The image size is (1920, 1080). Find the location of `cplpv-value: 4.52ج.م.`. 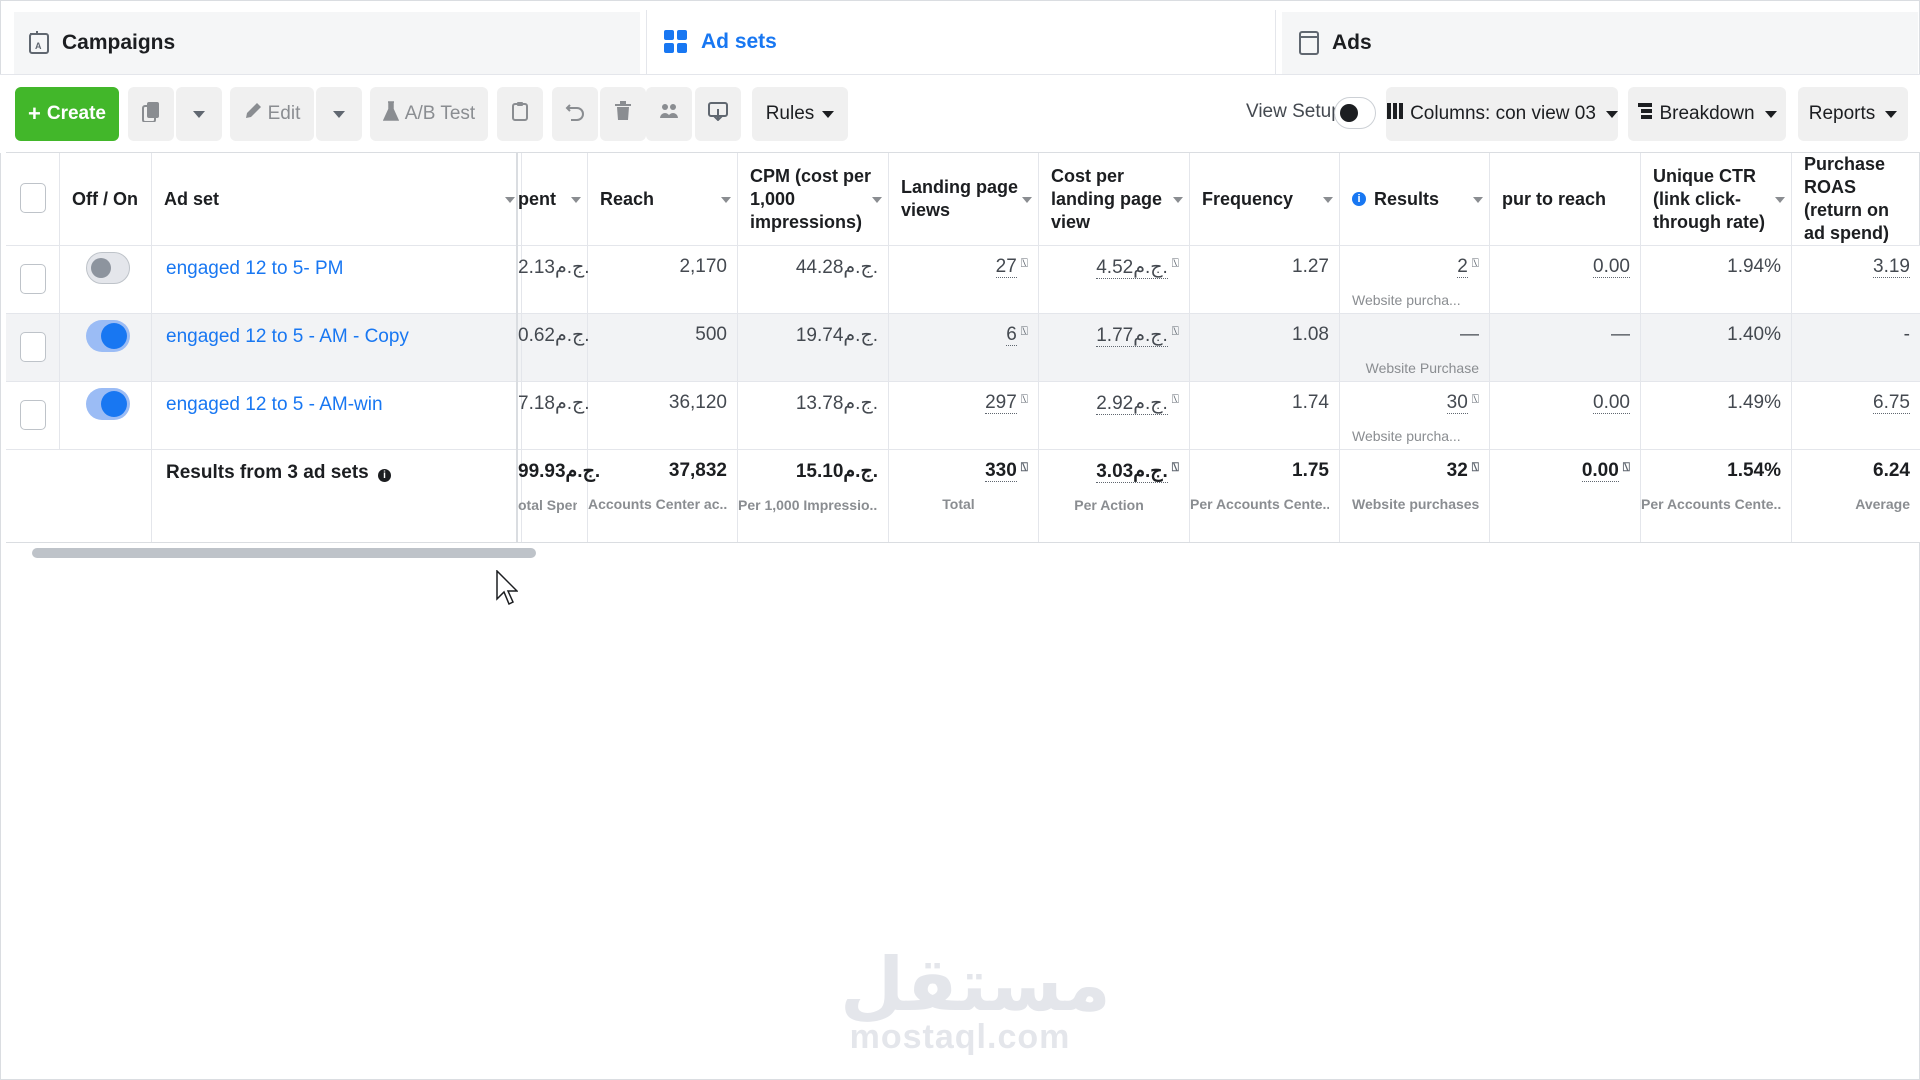

cplpv-value: 4.52ج.م. is located at coordinates (1132, 268).